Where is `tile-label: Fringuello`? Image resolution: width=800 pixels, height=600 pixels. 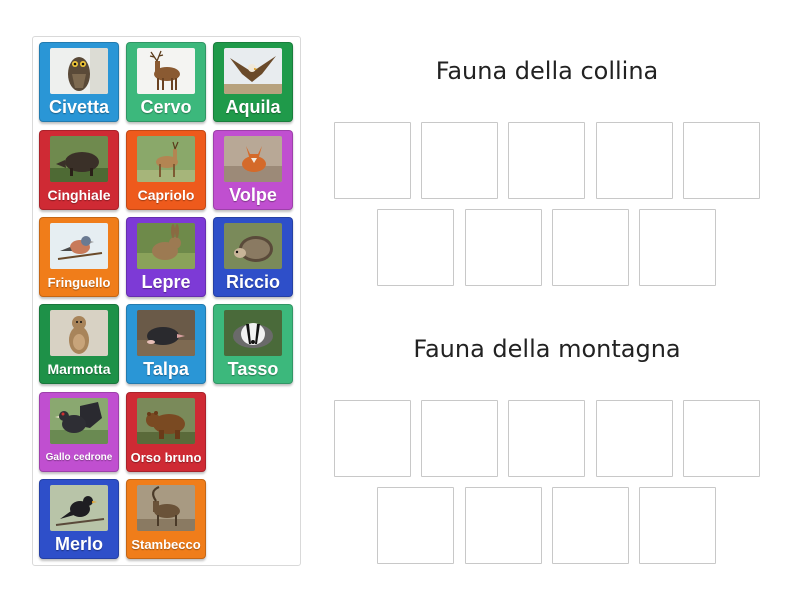 tile-label: Fringuello is located at coordinates (79, 282).